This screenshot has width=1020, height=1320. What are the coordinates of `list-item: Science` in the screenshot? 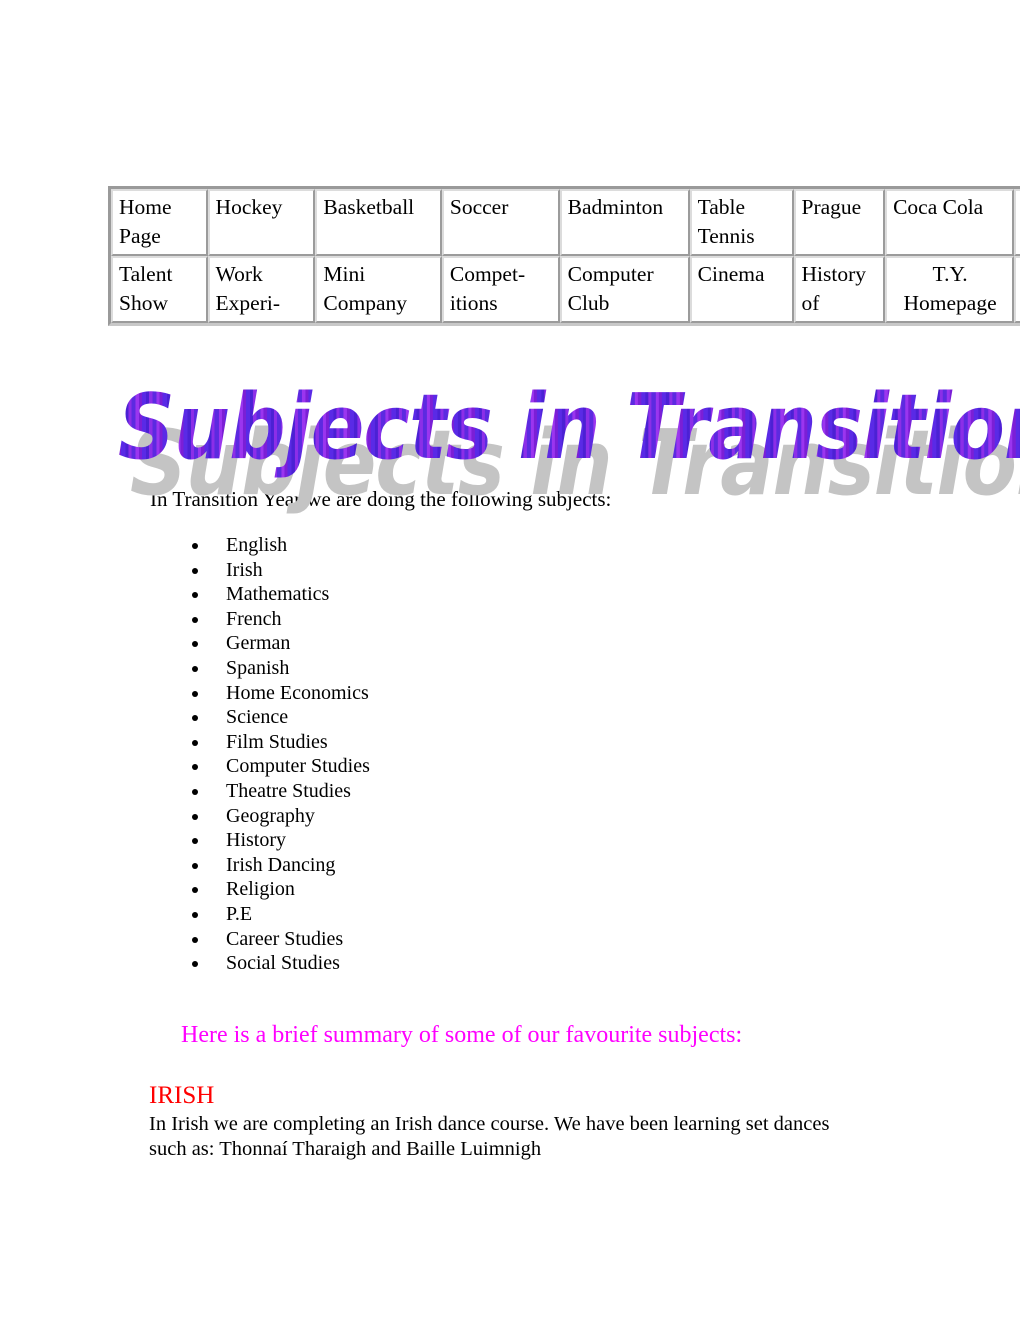 It's located at (290, 717).